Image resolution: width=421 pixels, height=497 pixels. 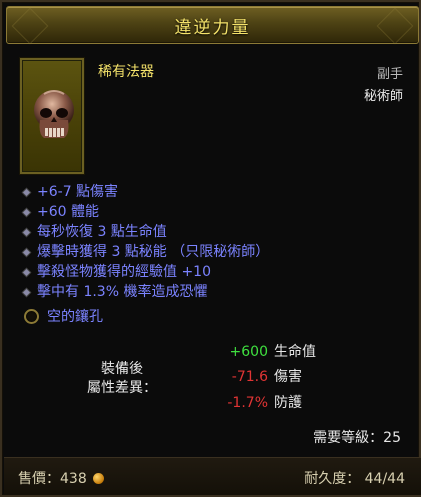 I want to click on affix-text: 每秒恢復 3 點生命值, so click(x=102, y=232).